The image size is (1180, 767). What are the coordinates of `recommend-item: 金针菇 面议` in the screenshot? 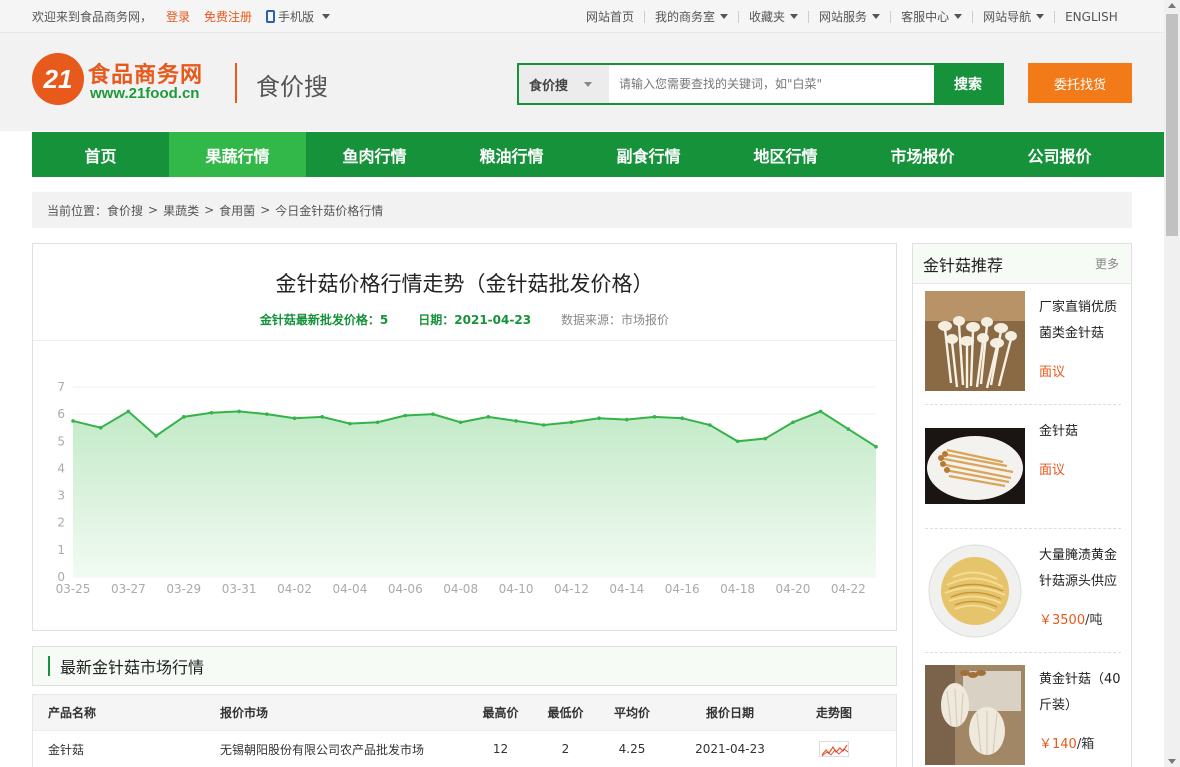 It's located at (1023, 467).